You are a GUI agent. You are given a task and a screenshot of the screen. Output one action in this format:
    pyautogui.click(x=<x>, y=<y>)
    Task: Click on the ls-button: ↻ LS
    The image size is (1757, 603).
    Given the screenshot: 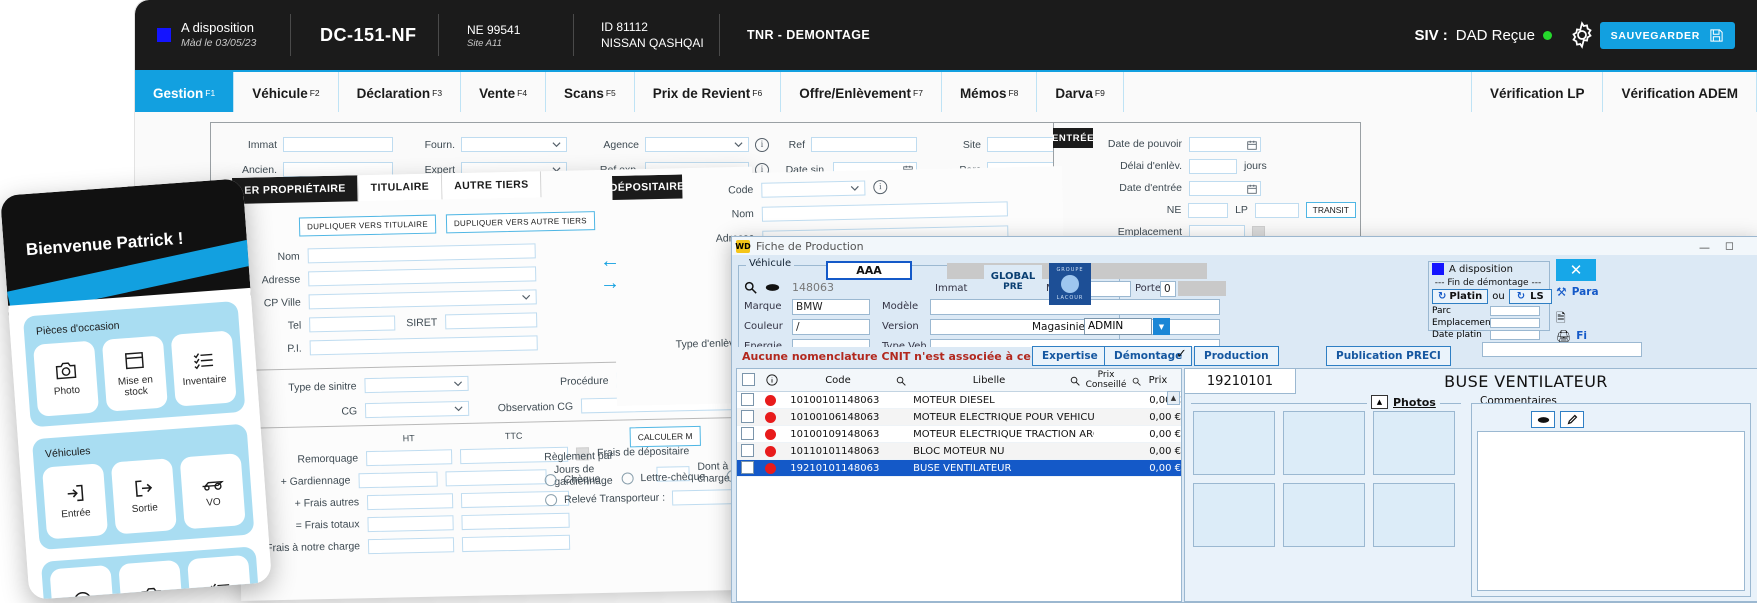 What is the action you would take?
    pyautogui.click(x=1530, y=296)
    